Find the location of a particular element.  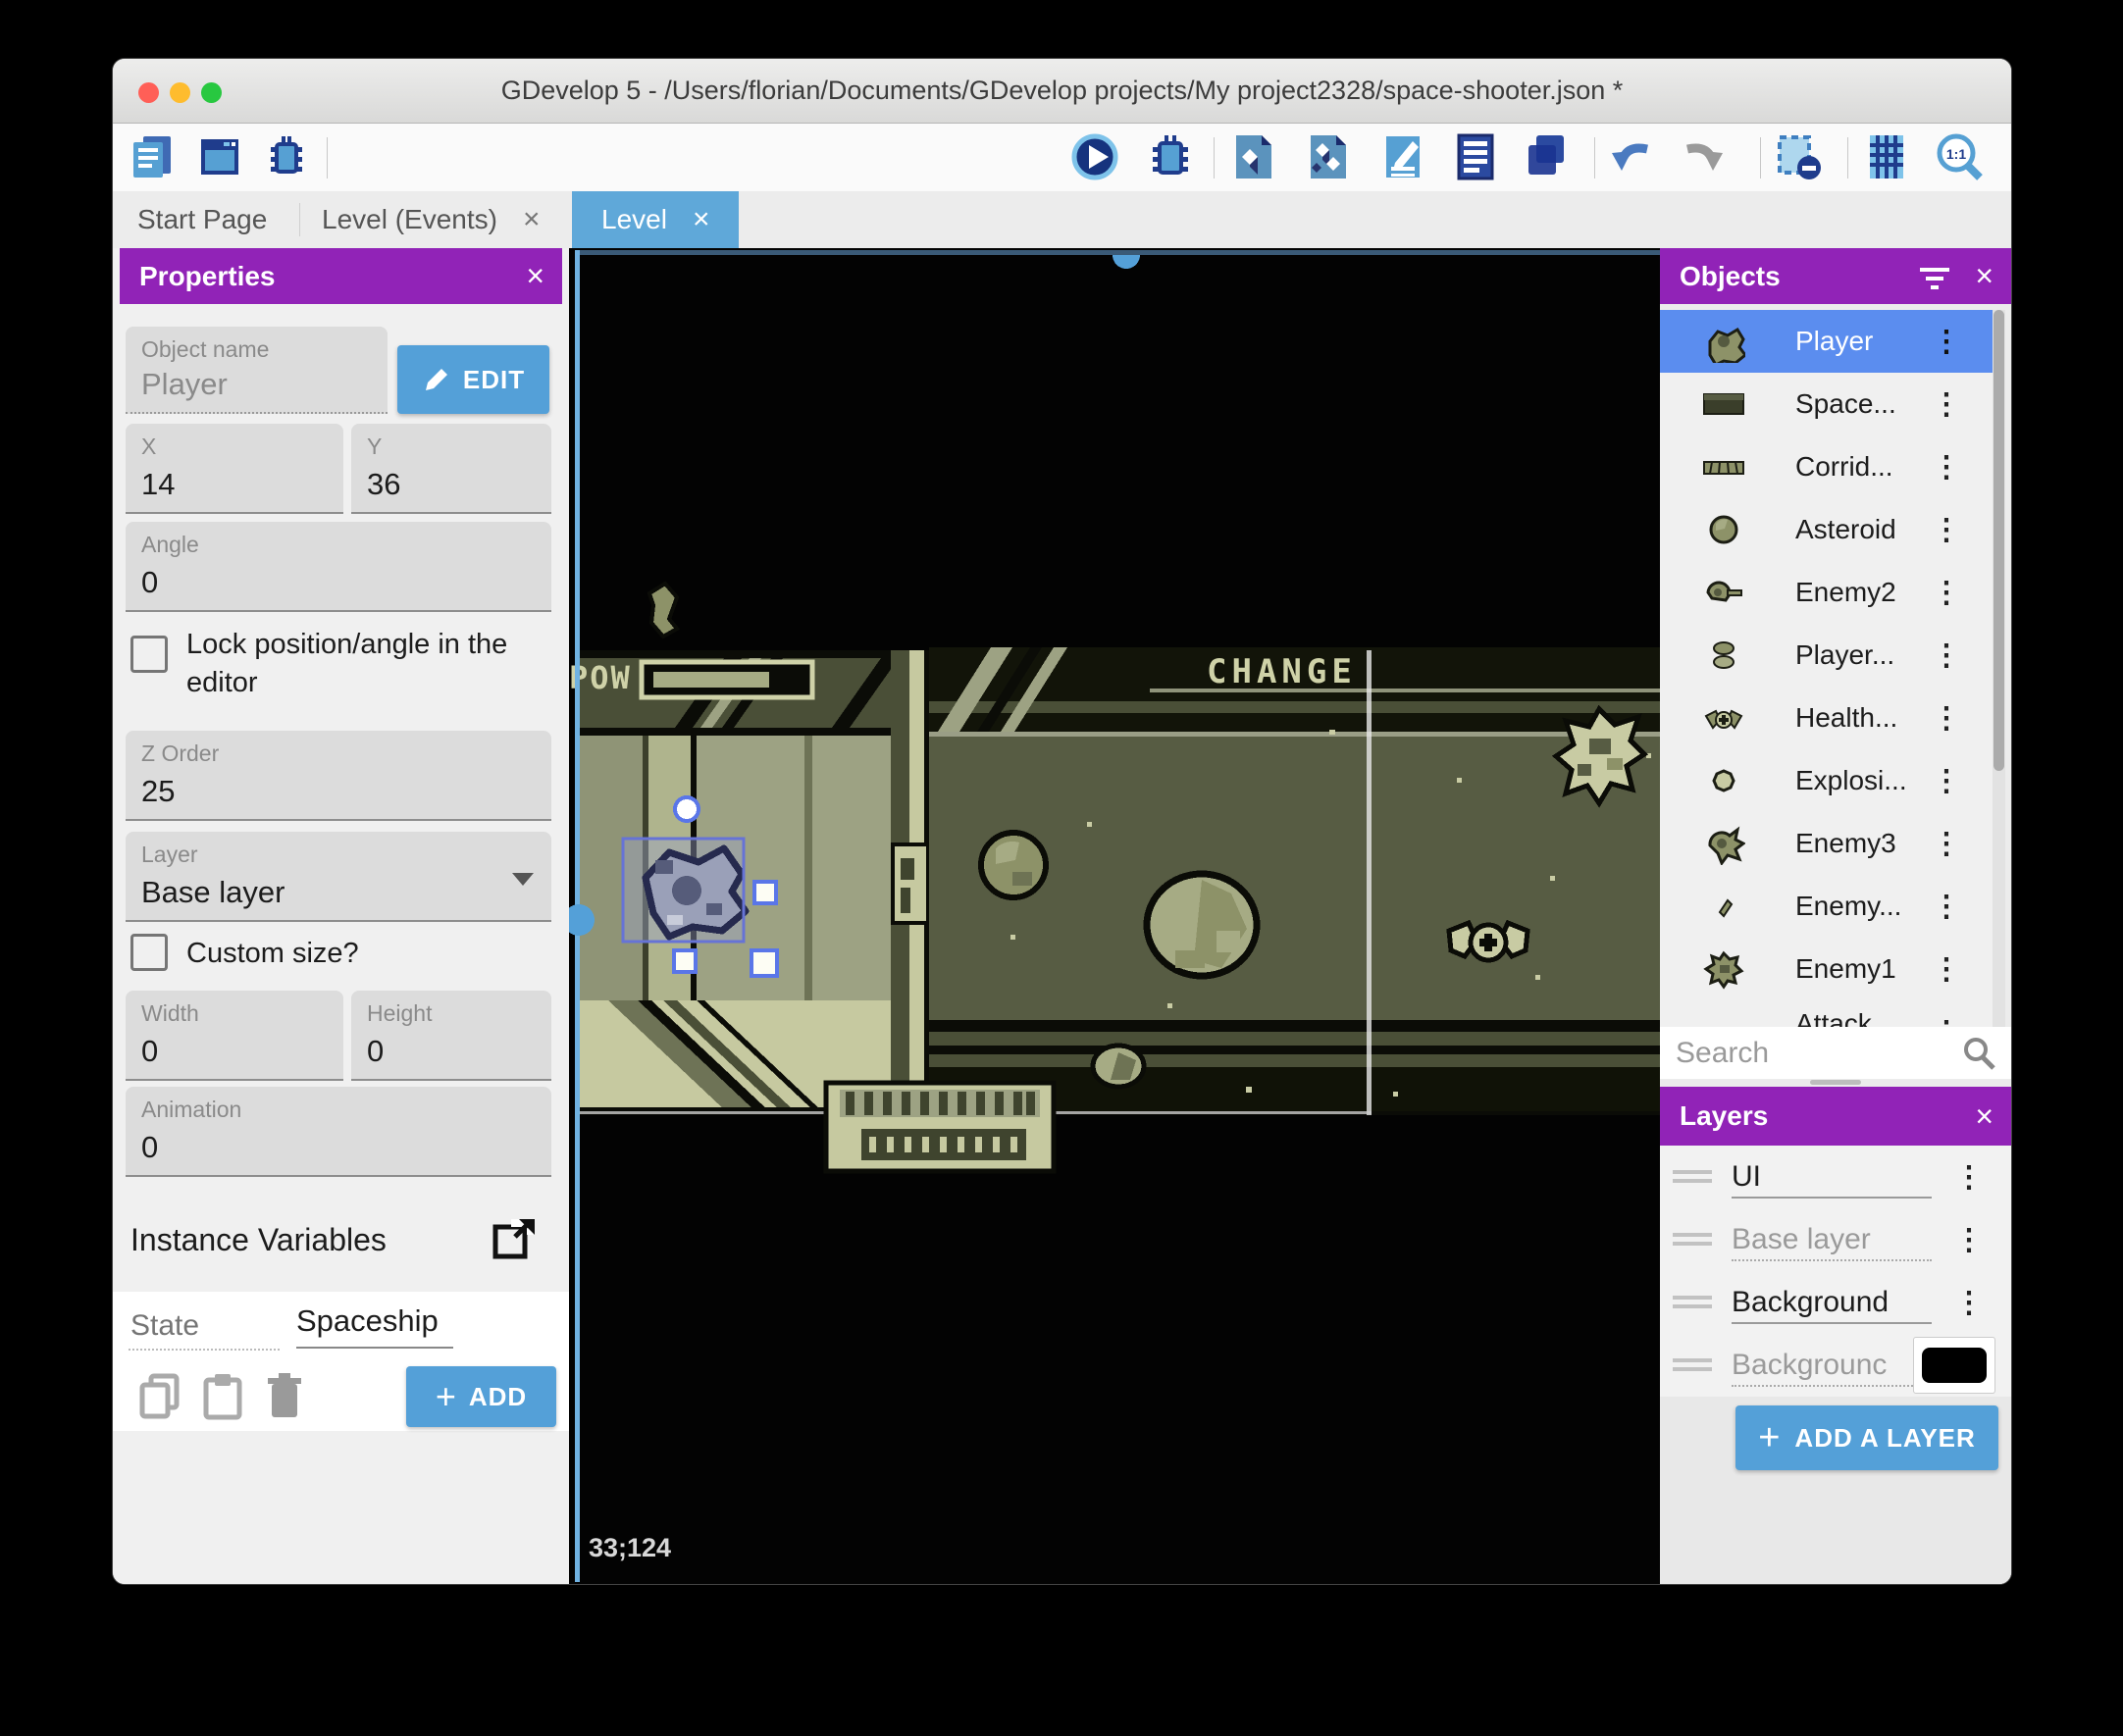

space-background-icon is located at coordinates (1724, 404).